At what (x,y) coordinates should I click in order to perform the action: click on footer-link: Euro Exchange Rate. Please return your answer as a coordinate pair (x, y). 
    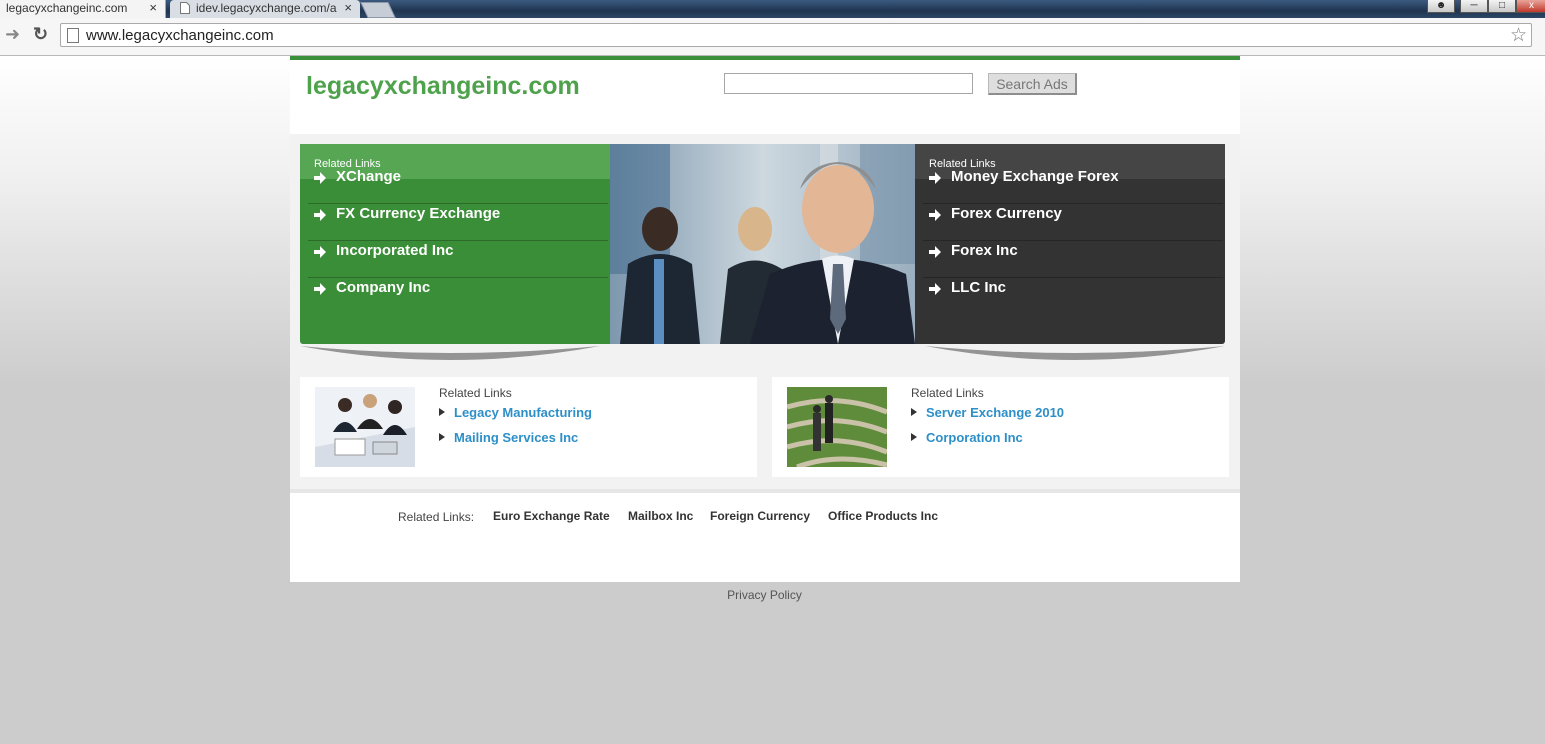
    Looking at the image, I should click on (551, 516).